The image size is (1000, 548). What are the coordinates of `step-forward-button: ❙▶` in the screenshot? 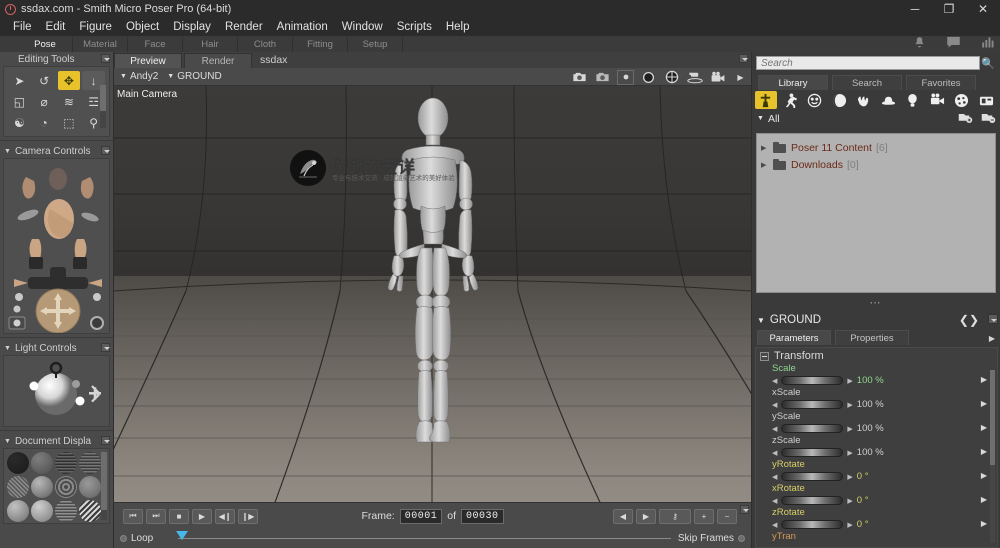 It's located at (248, 516).